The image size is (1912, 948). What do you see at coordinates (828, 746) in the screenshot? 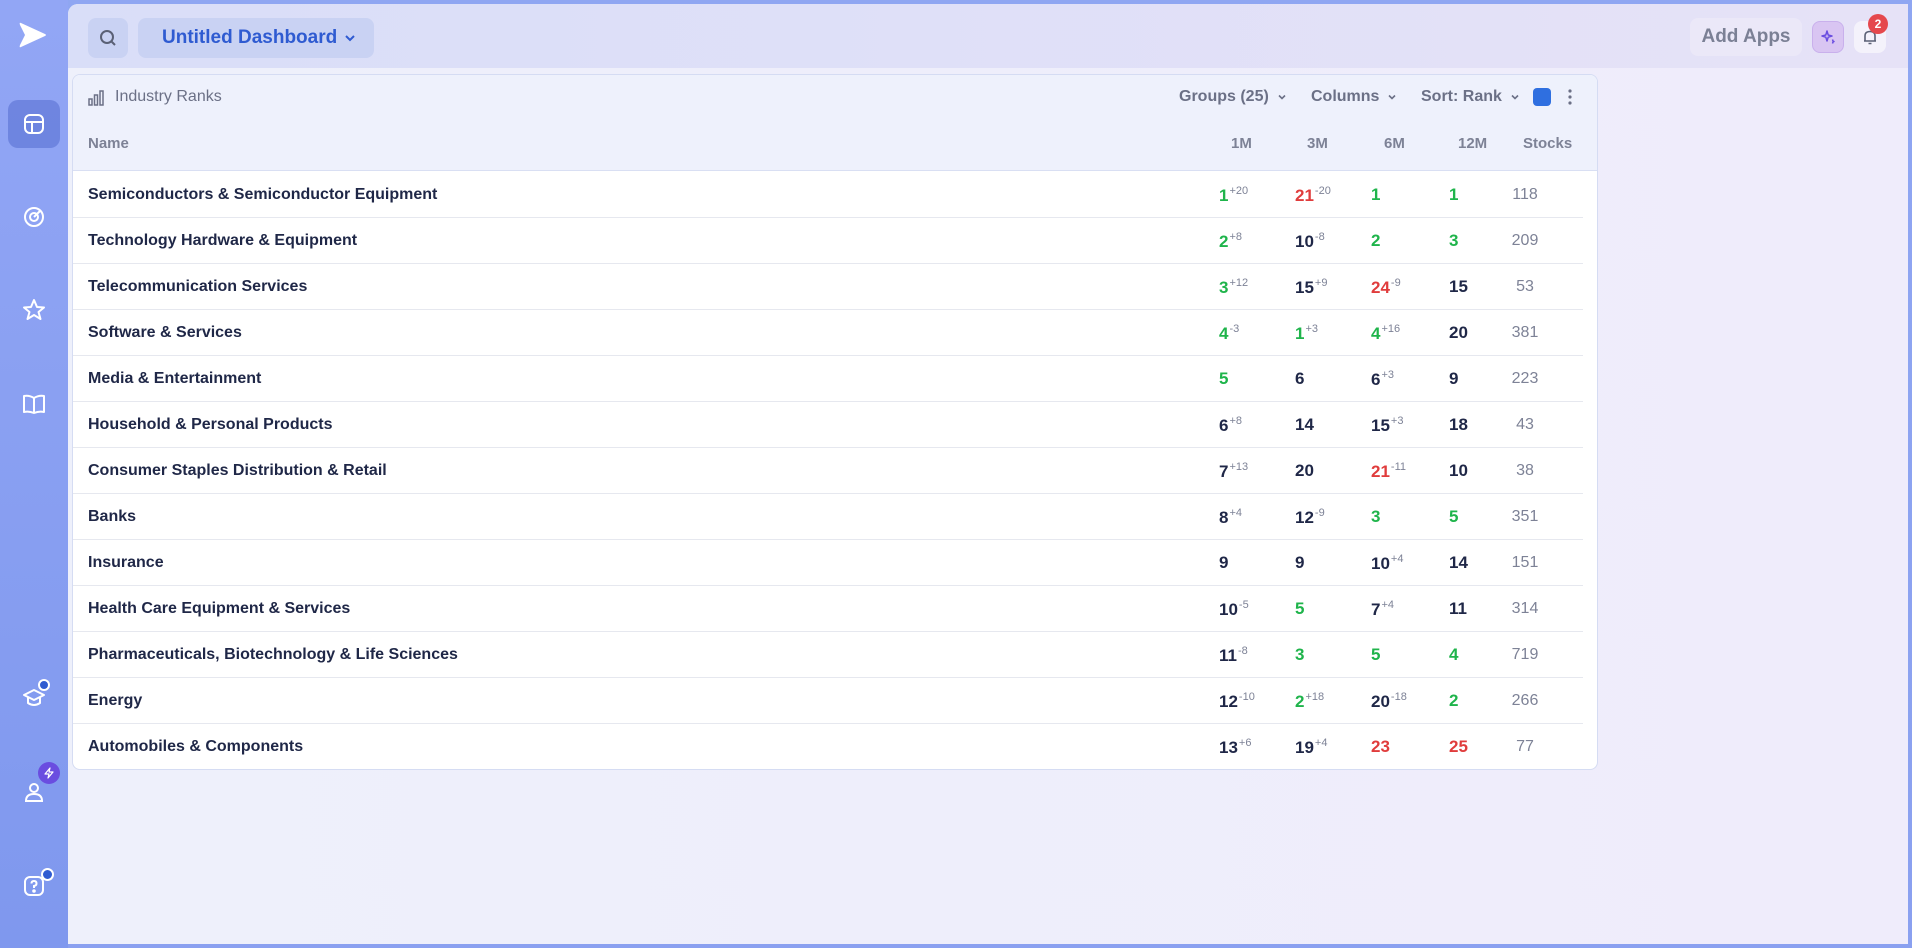
I see `table-row: Automobiles & Components 13+6 19+4 23 25 77` at bounding box center [828, 746].